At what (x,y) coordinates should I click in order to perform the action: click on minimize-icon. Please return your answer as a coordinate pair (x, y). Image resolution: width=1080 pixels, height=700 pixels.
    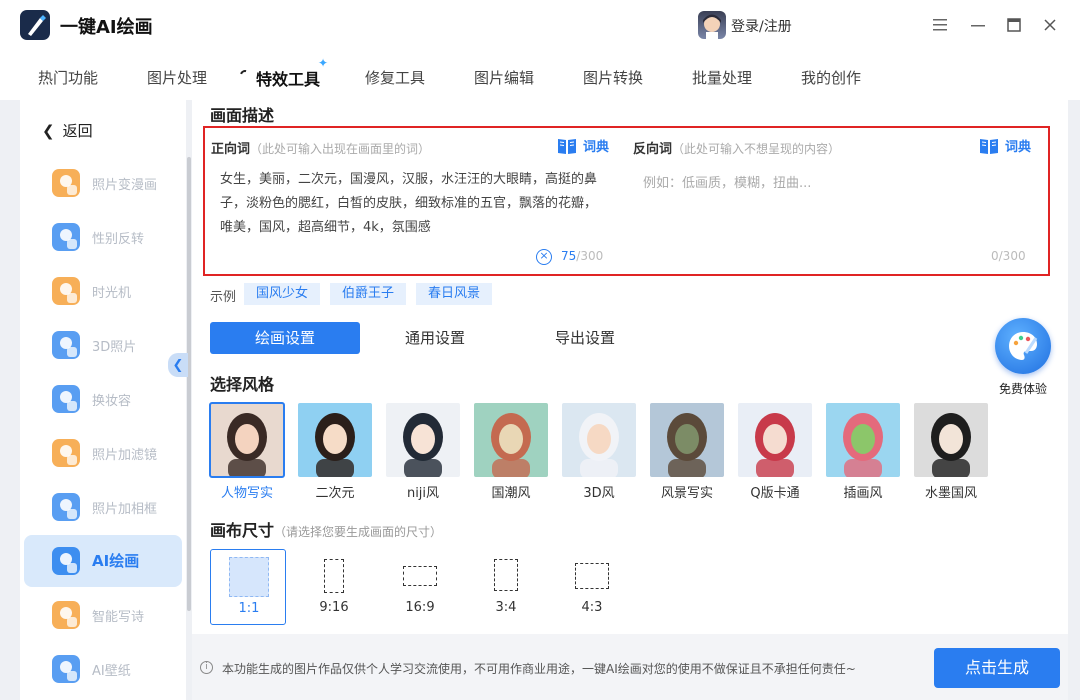
    Looking at the image, I should click on (978, 25).